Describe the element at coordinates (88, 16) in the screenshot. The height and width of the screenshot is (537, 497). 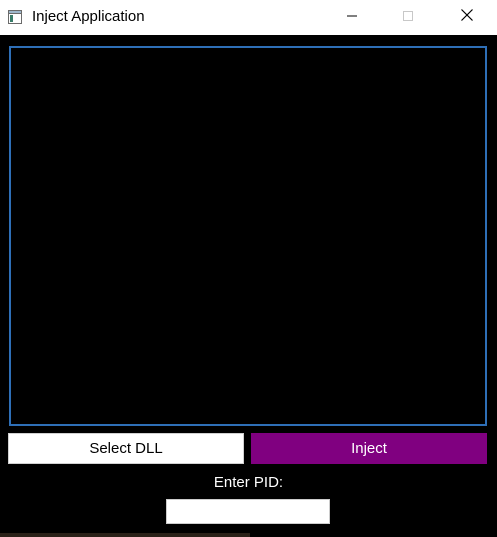
I see `window-title: Inject Application` at that location.